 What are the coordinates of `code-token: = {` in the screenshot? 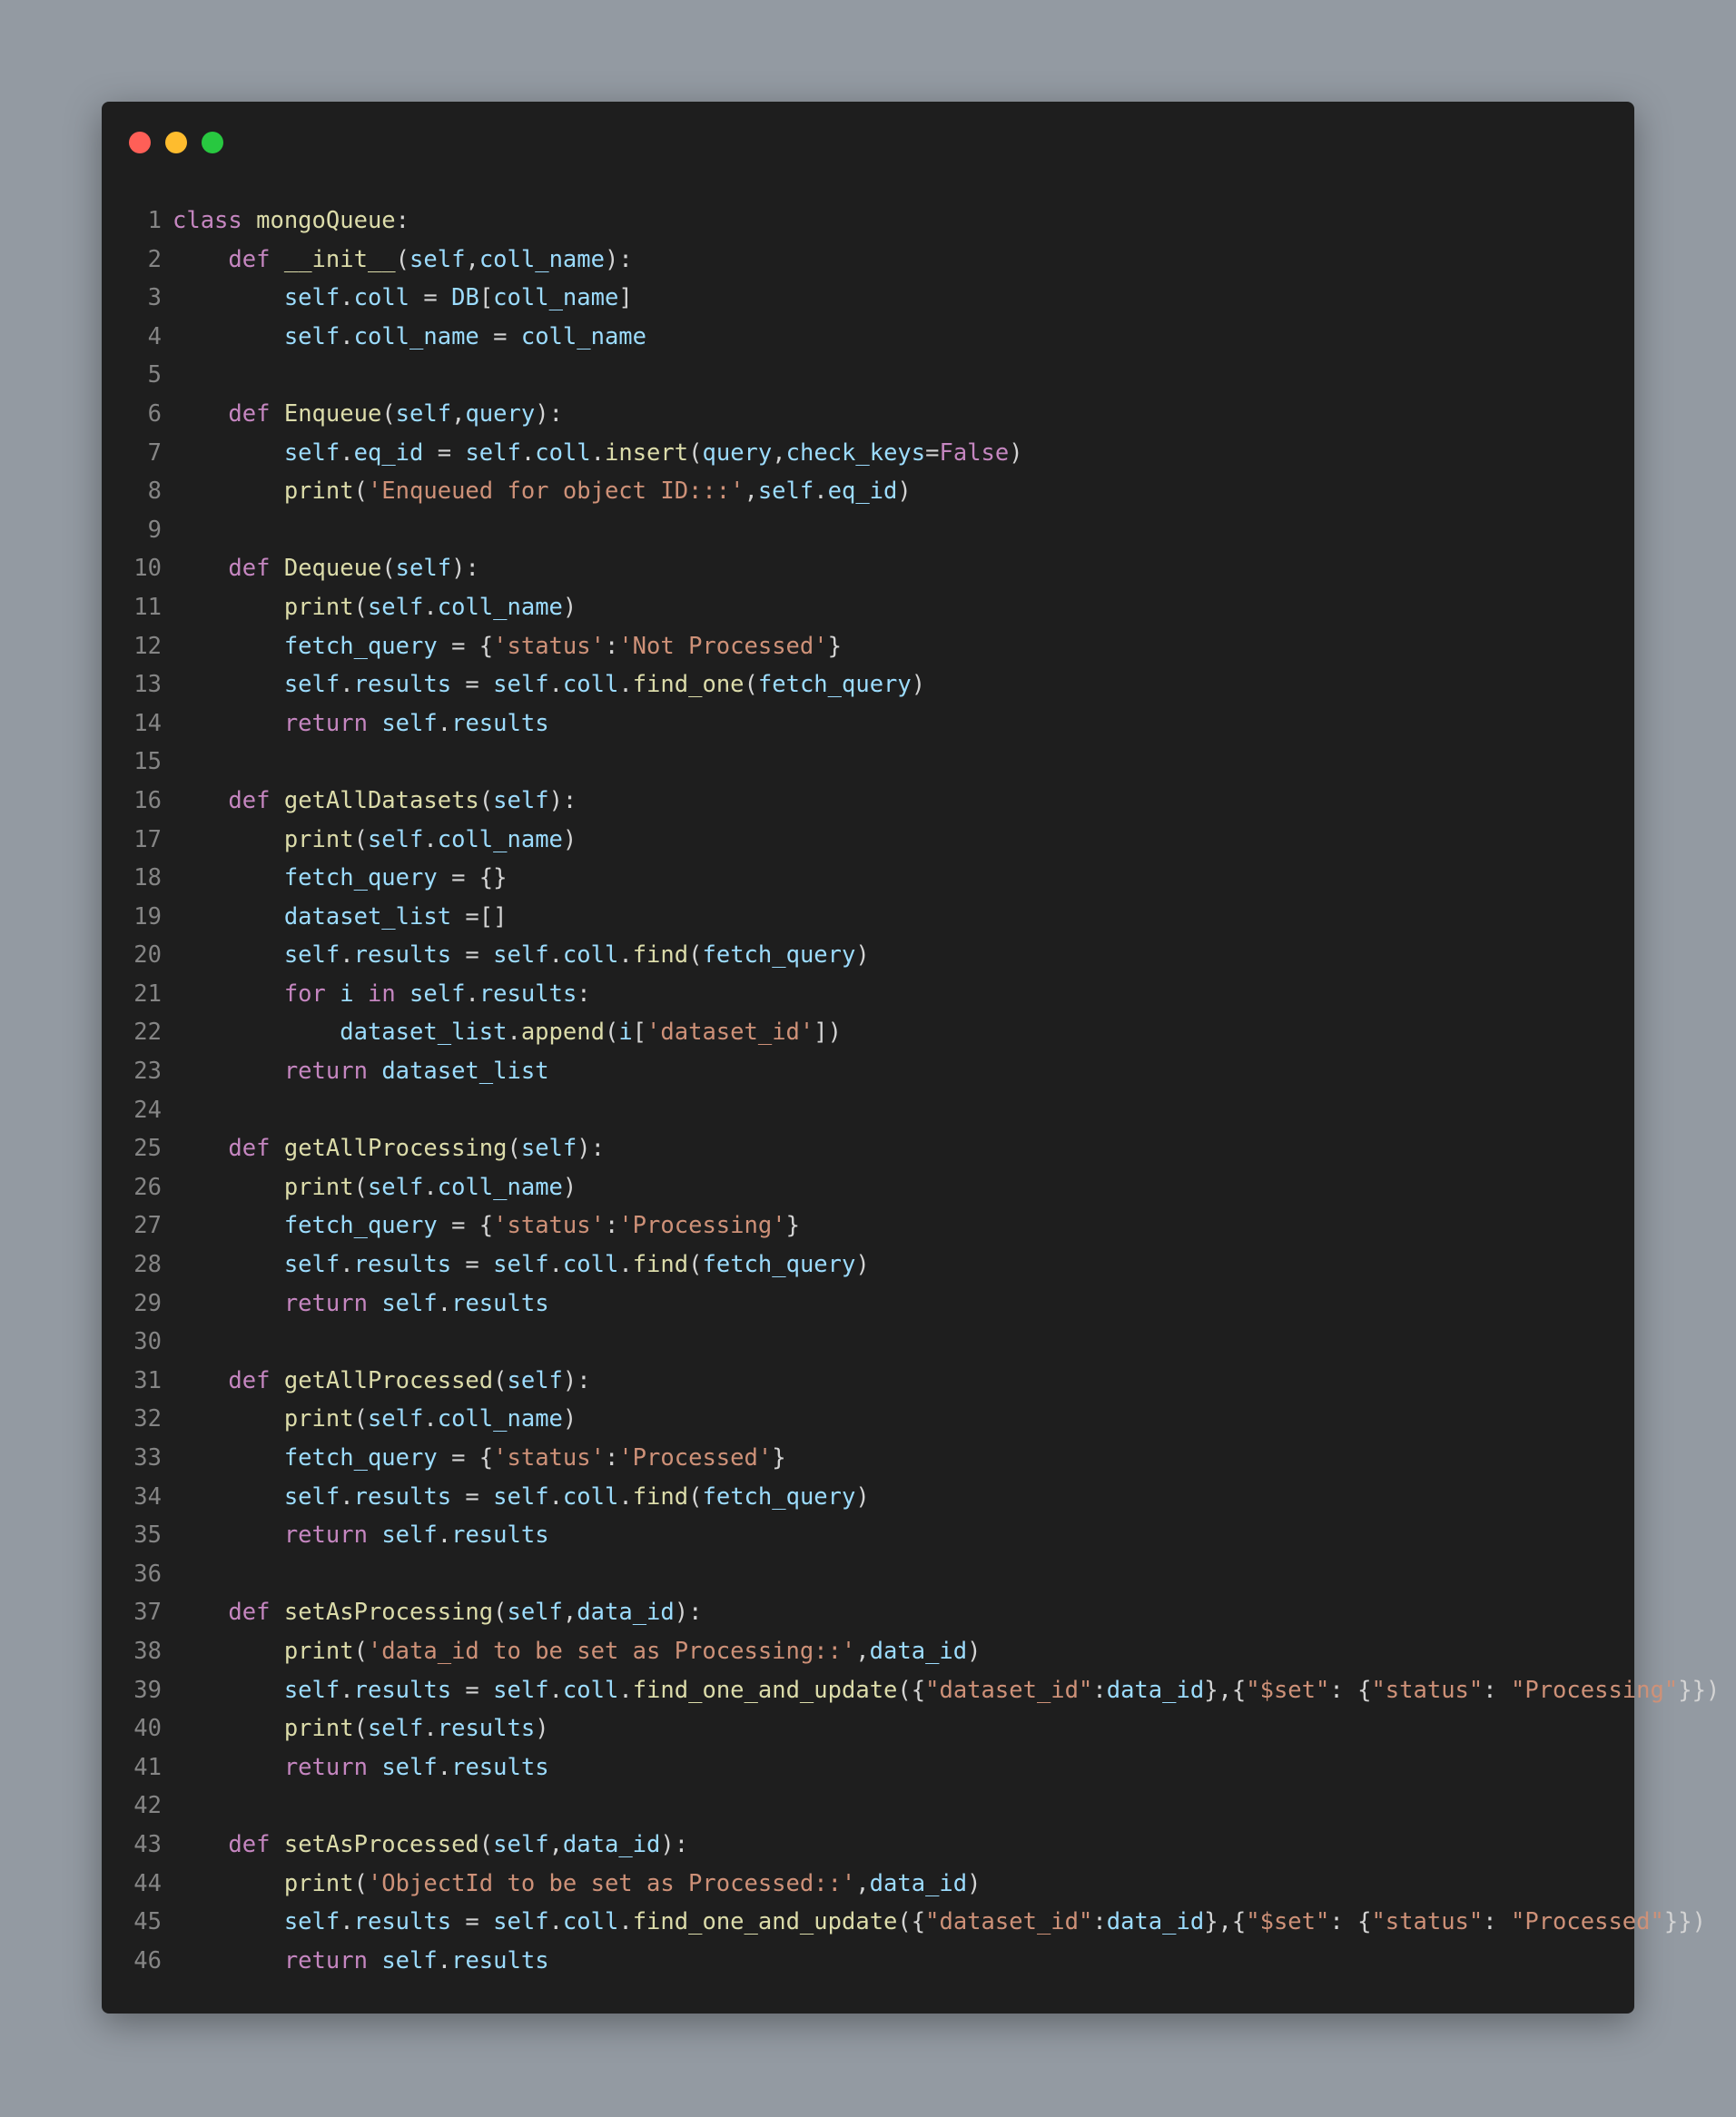 It's located at (466, 1458).